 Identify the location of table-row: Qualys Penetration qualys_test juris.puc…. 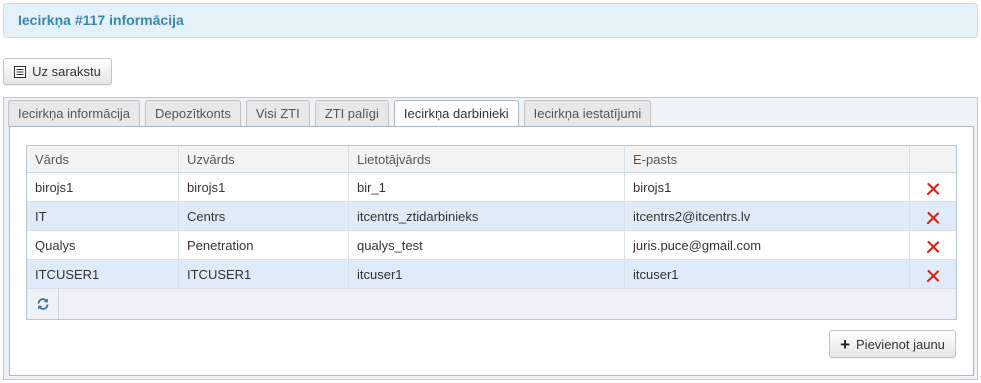
(491, 245).